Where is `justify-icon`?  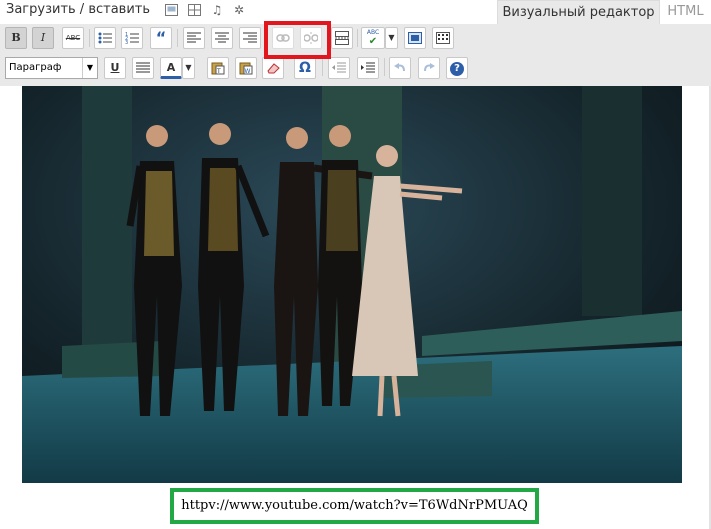
justify-icon is located at coordinates (143, 67).